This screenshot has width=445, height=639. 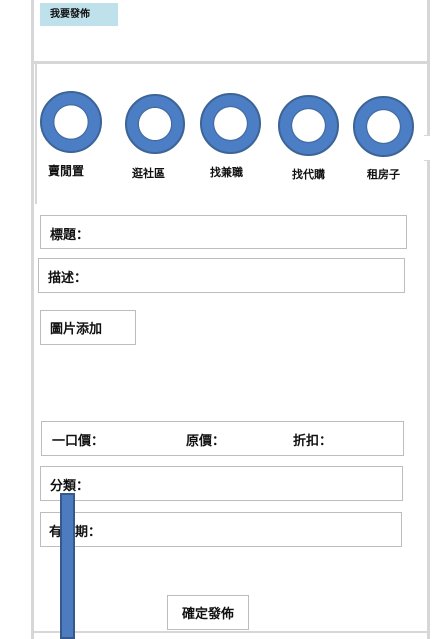 I want to click on description-label: 描述：, so click(x=68, y=278).